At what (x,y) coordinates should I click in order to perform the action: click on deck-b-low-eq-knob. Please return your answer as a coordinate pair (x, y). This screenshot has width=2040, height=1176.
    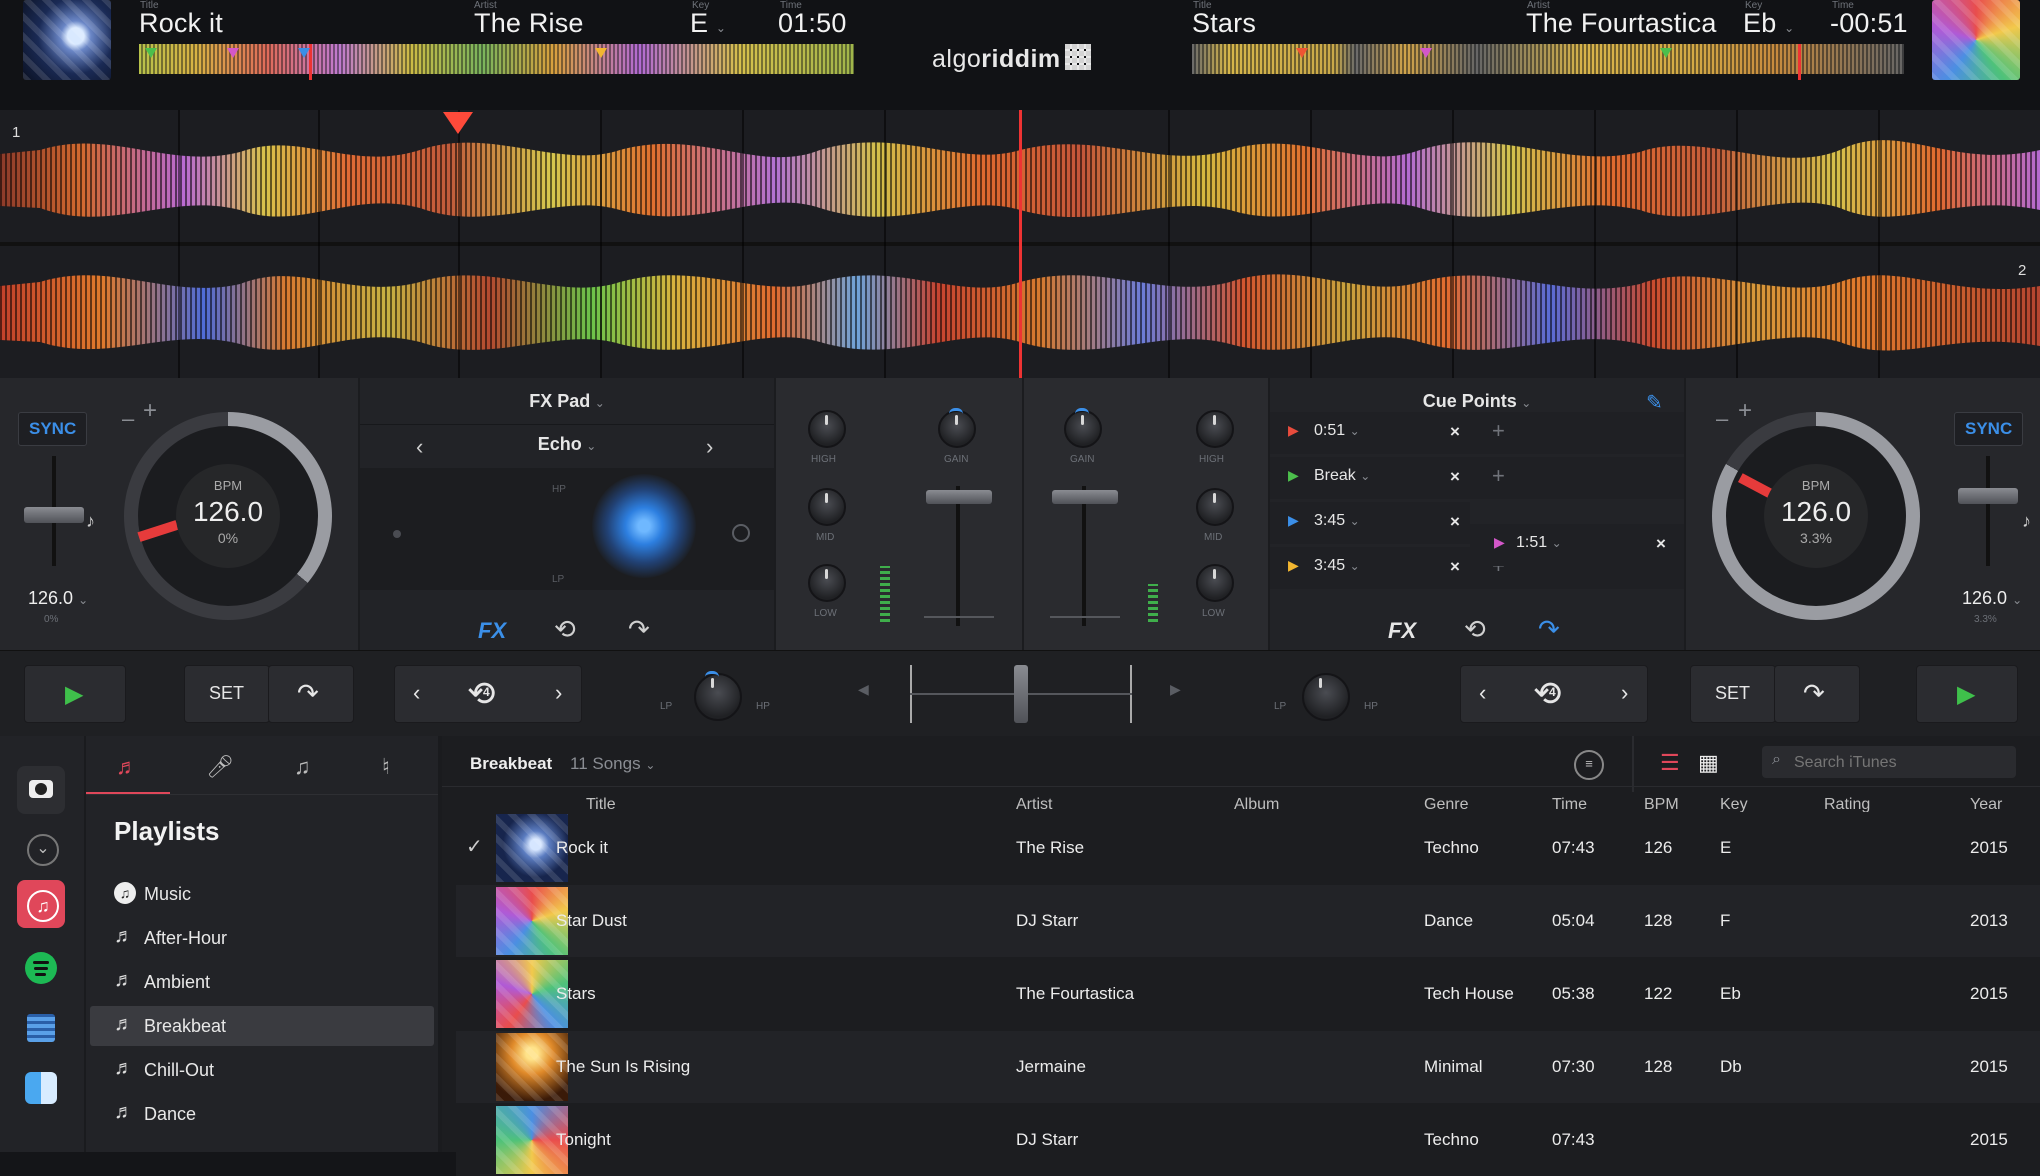
    Looking at the image, I should click on (1215, 583).